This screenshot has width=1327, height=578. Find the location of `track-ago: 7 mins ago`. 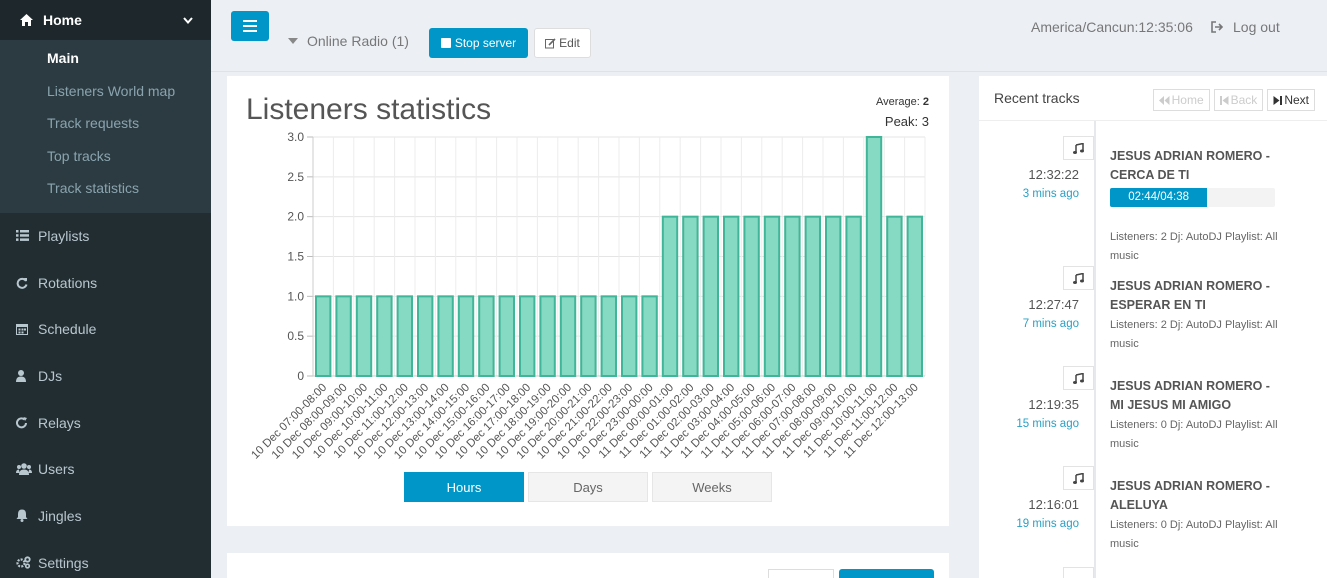

track-ago: 7 mins ago is located at coordinates (1050, 324).